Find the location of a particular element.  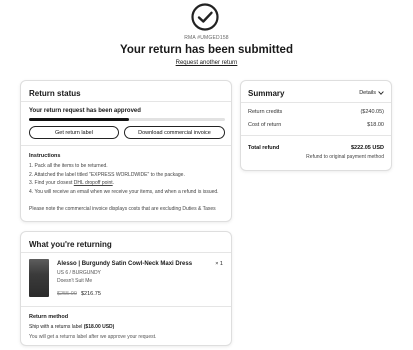

return-credits-label: Return credits is located at coordinates (265, 112).